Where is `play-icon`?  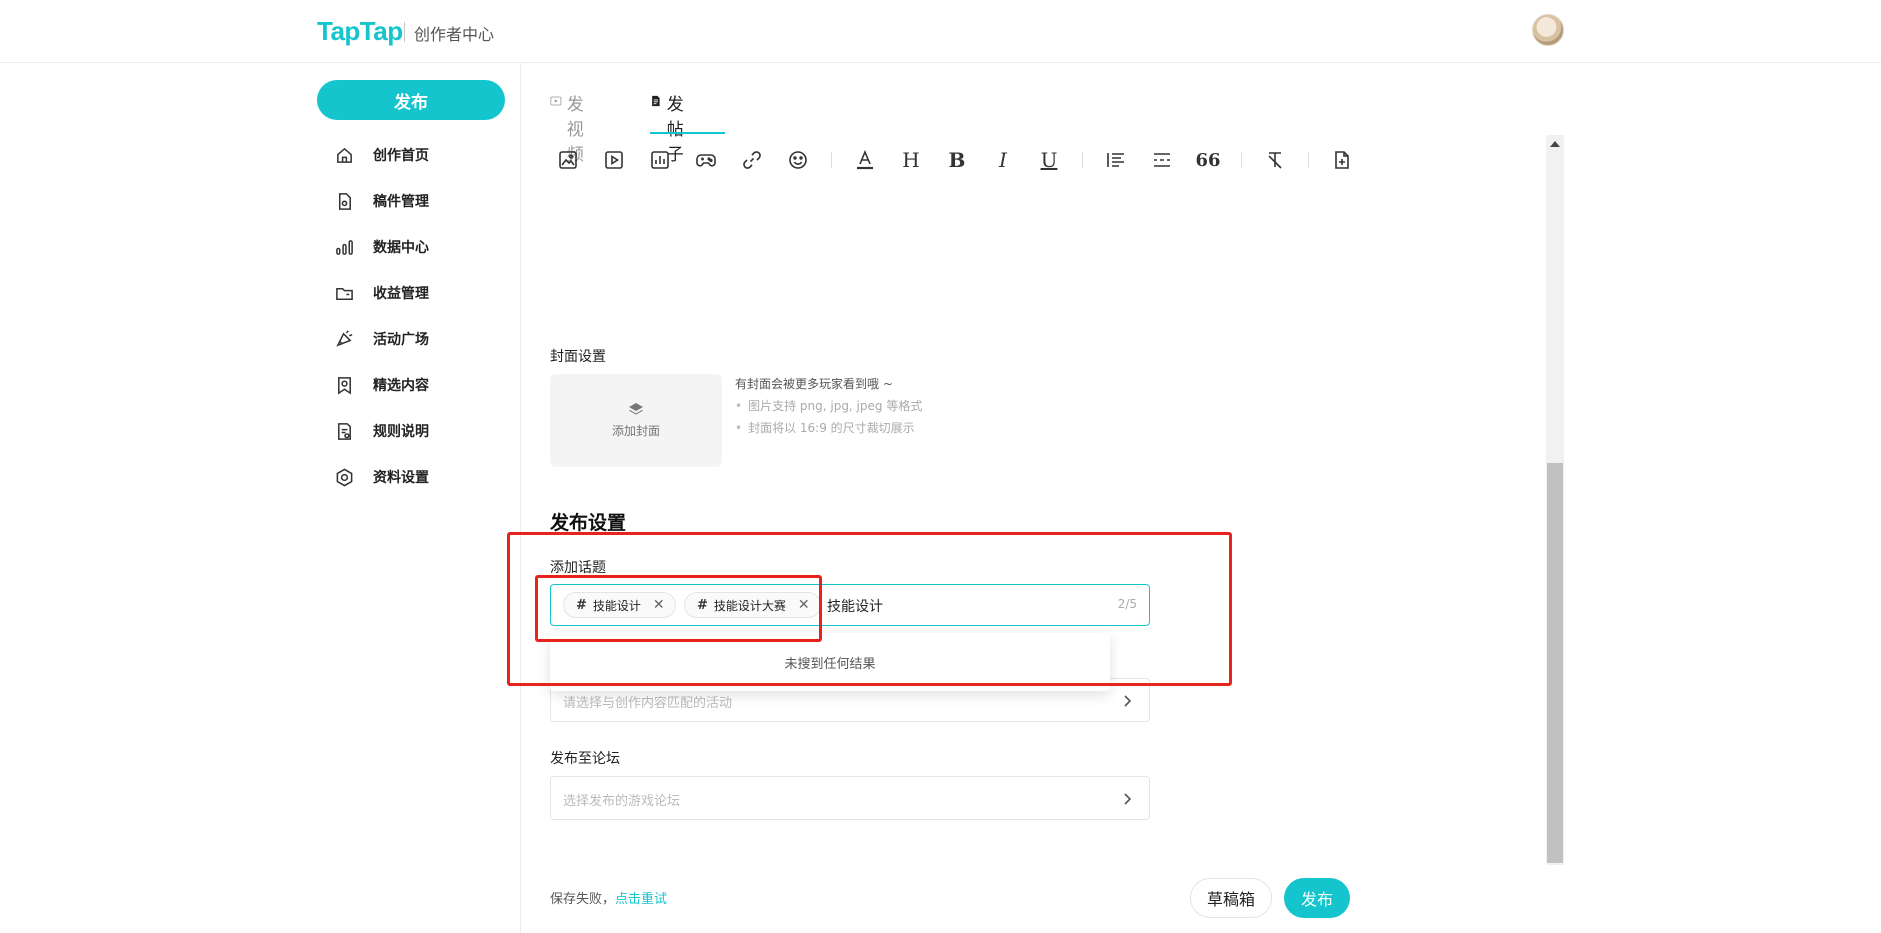
play-icon is located at coordinates (614, 160).